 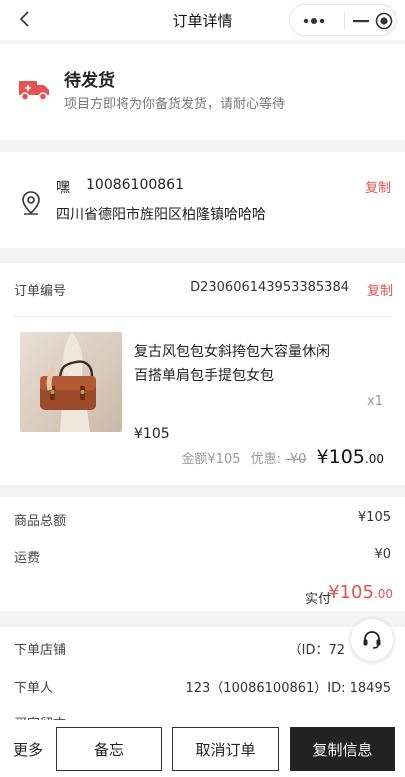 What do you see at coordinates (380, 289) in the screenshot?
I see `copy-order-number-button: 复制` at bounding box center [380, 289].